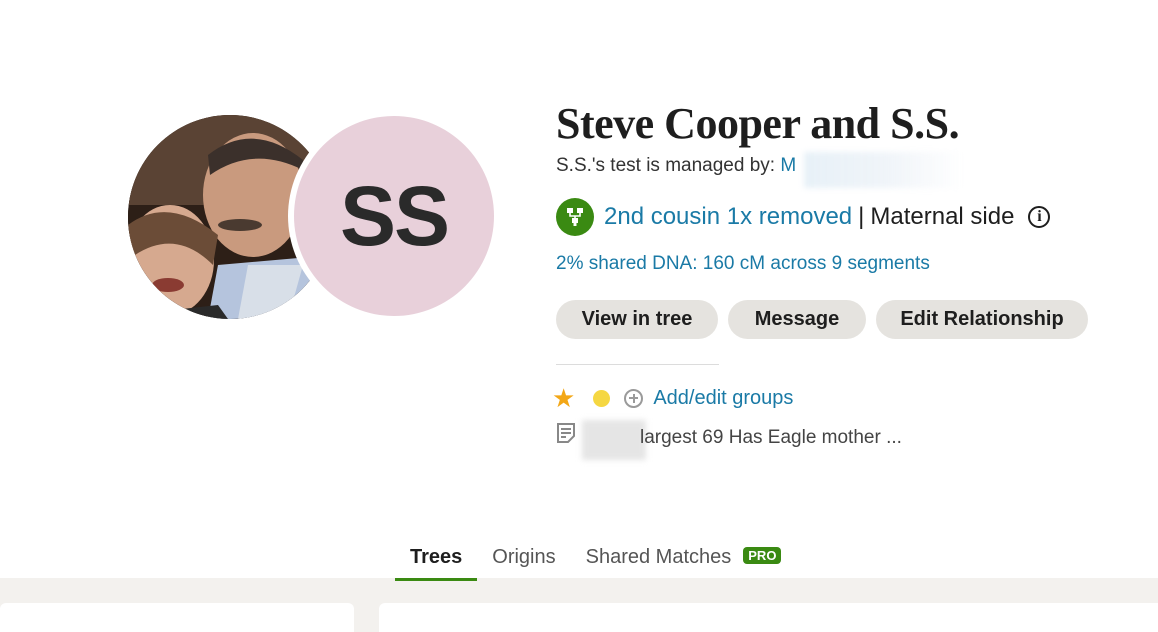 This screenshot has width=1158, height=632. Describe the element at coordinates (602, 398) in the screenshot. I see `group-dot-icon` at that location.